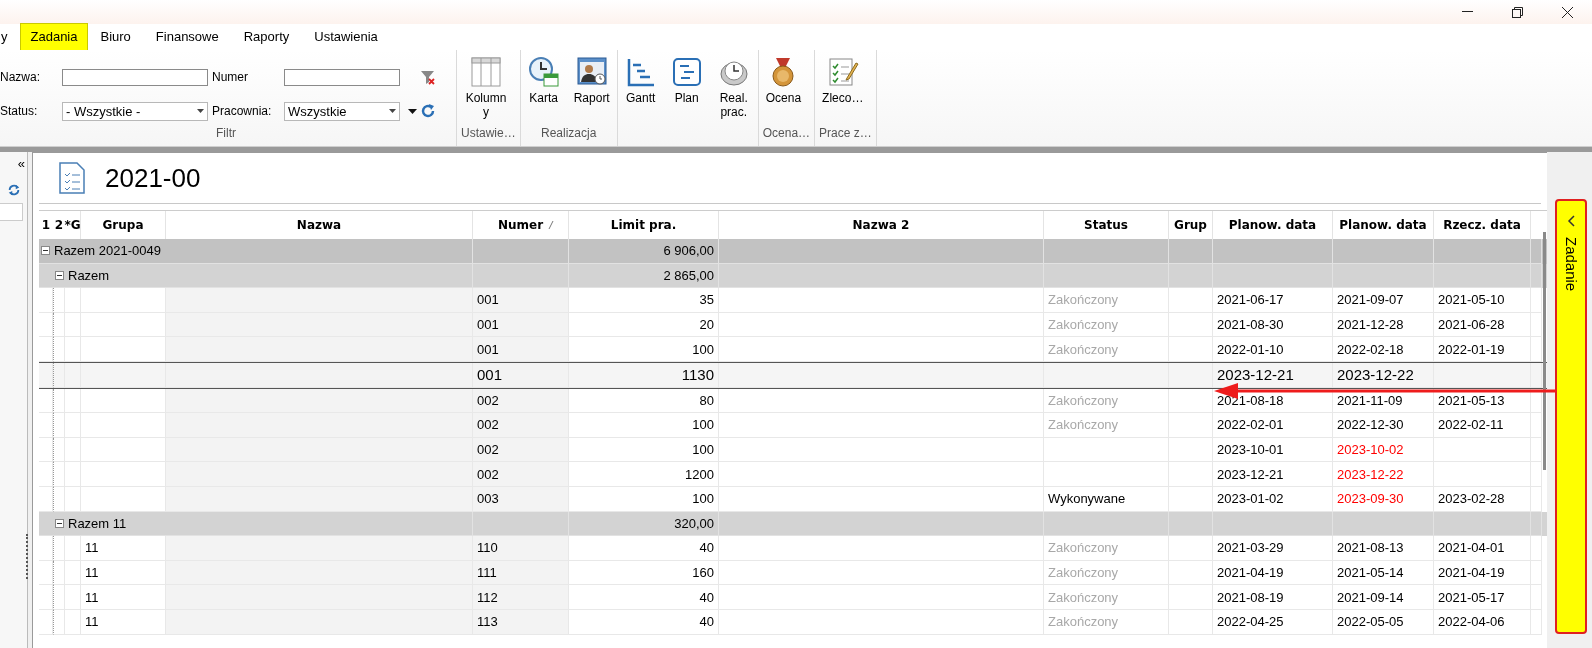  I want to click on table-cell: 1200, so click(644, 474).